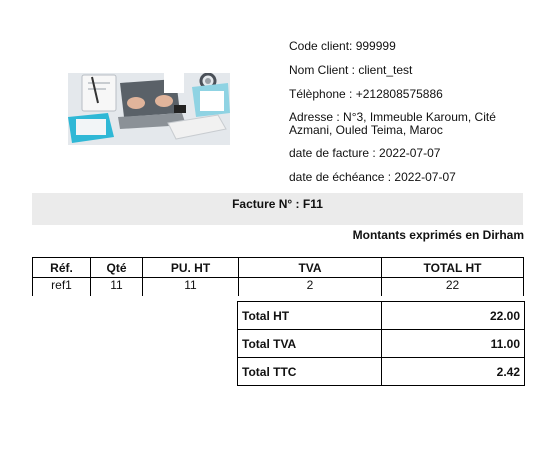 The height and width of the screenshot is (454, 534). What do you see at coordinates (342, 46) in the screenshot?
I see `client-code: Code client: 999999` at bounding box center [342, 46].